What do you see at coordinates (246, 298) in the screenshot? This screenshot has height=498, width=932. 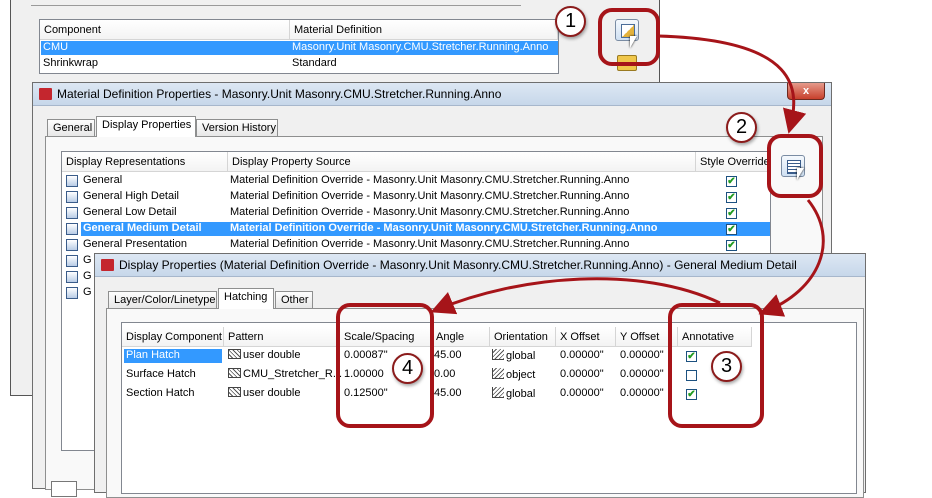 I see `tab-hatching: Hatching` at bounding box center [246, 298].